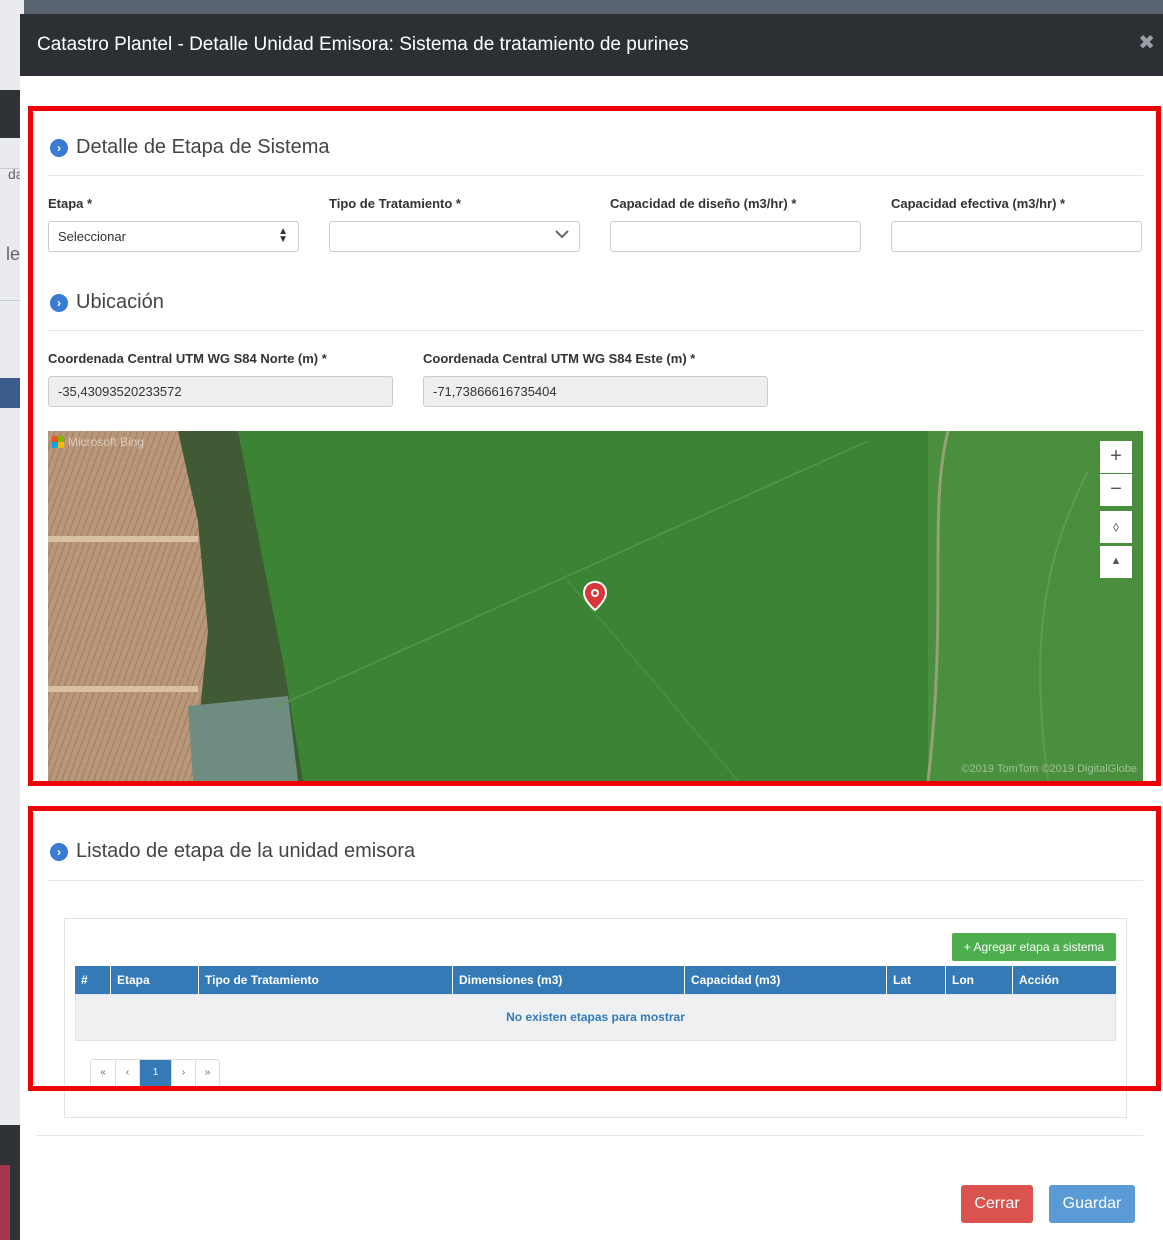  I want to click on select-arrows-icon: ▲ ▼, so click(283, 235).